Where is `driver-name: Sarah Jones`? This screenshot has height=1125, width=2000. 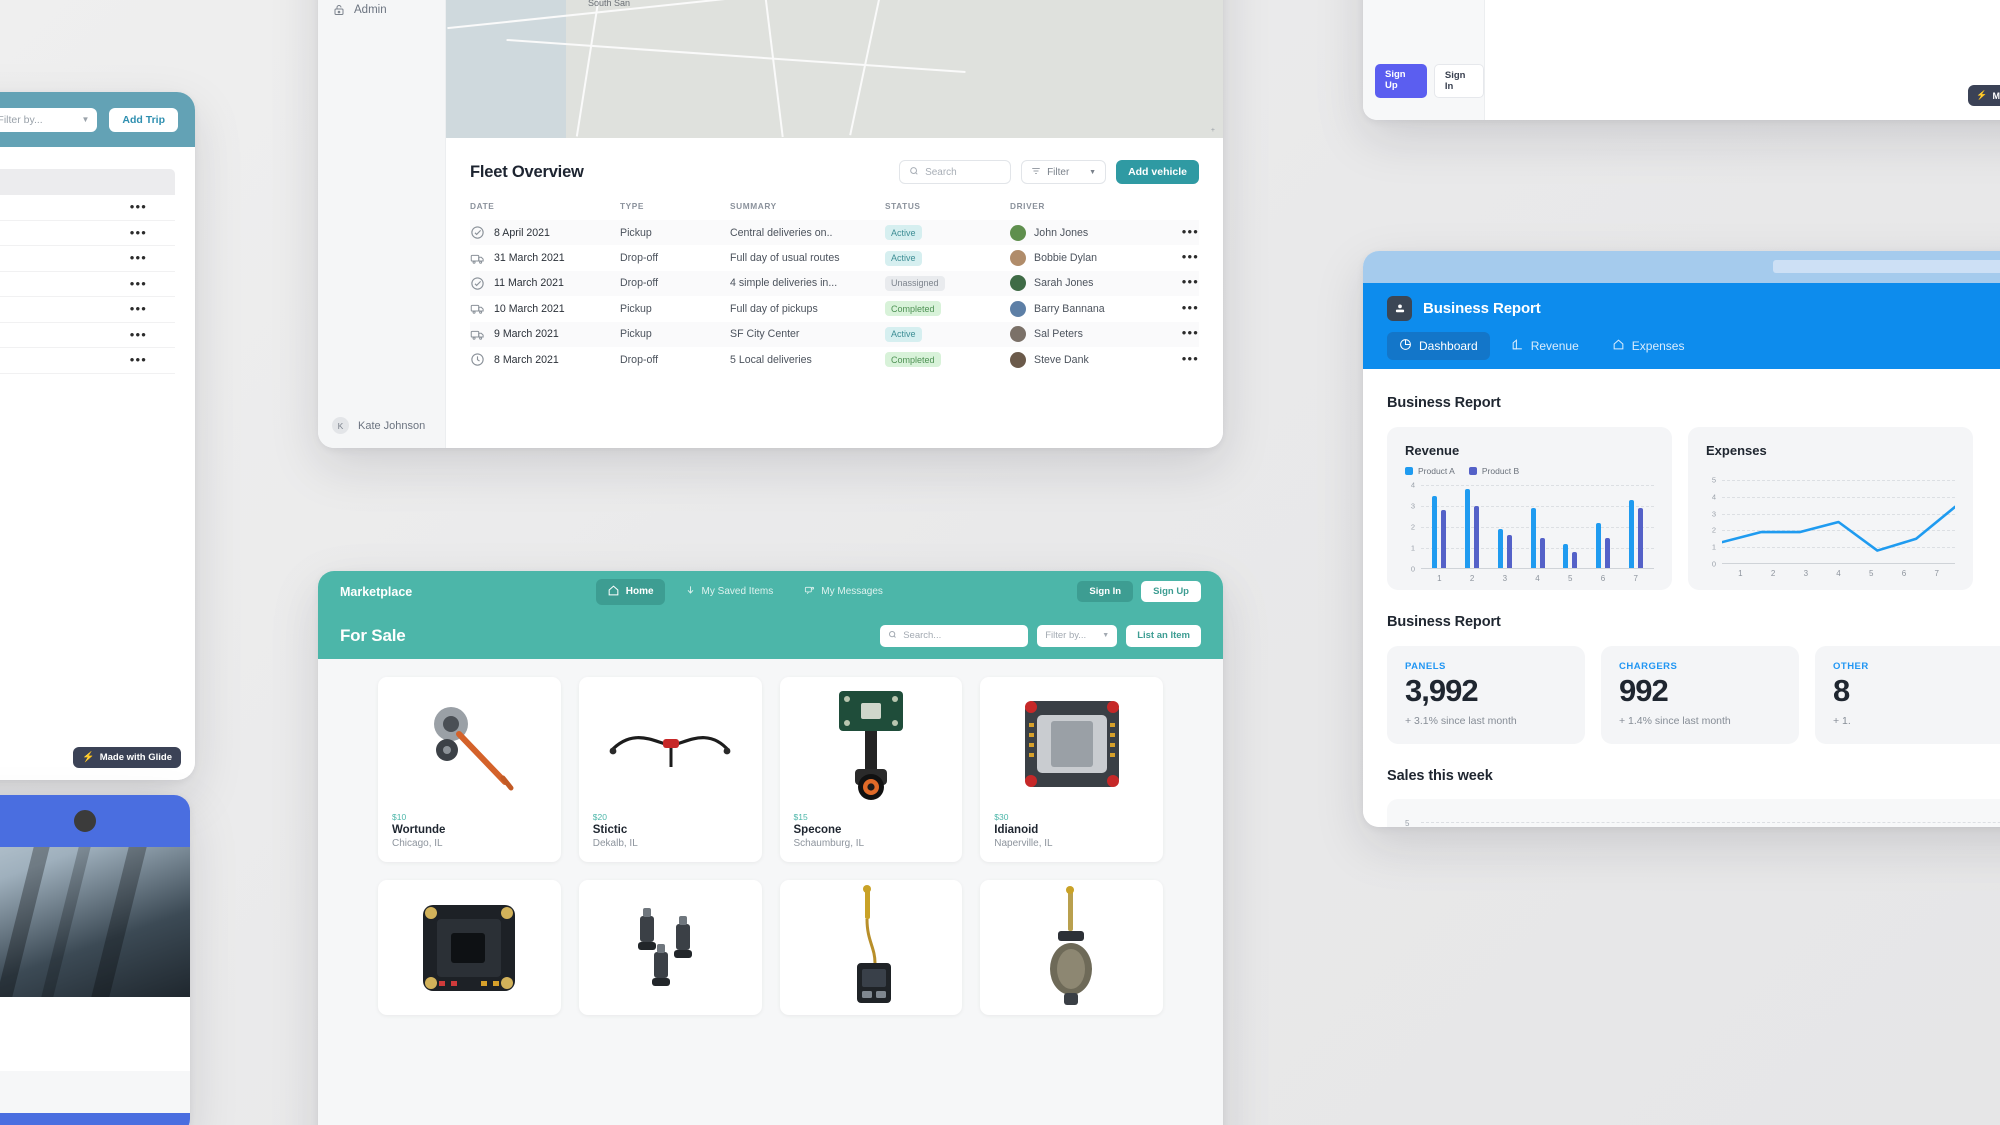 driver-name: Sarah Jones is located at coordinates (1064, 283).